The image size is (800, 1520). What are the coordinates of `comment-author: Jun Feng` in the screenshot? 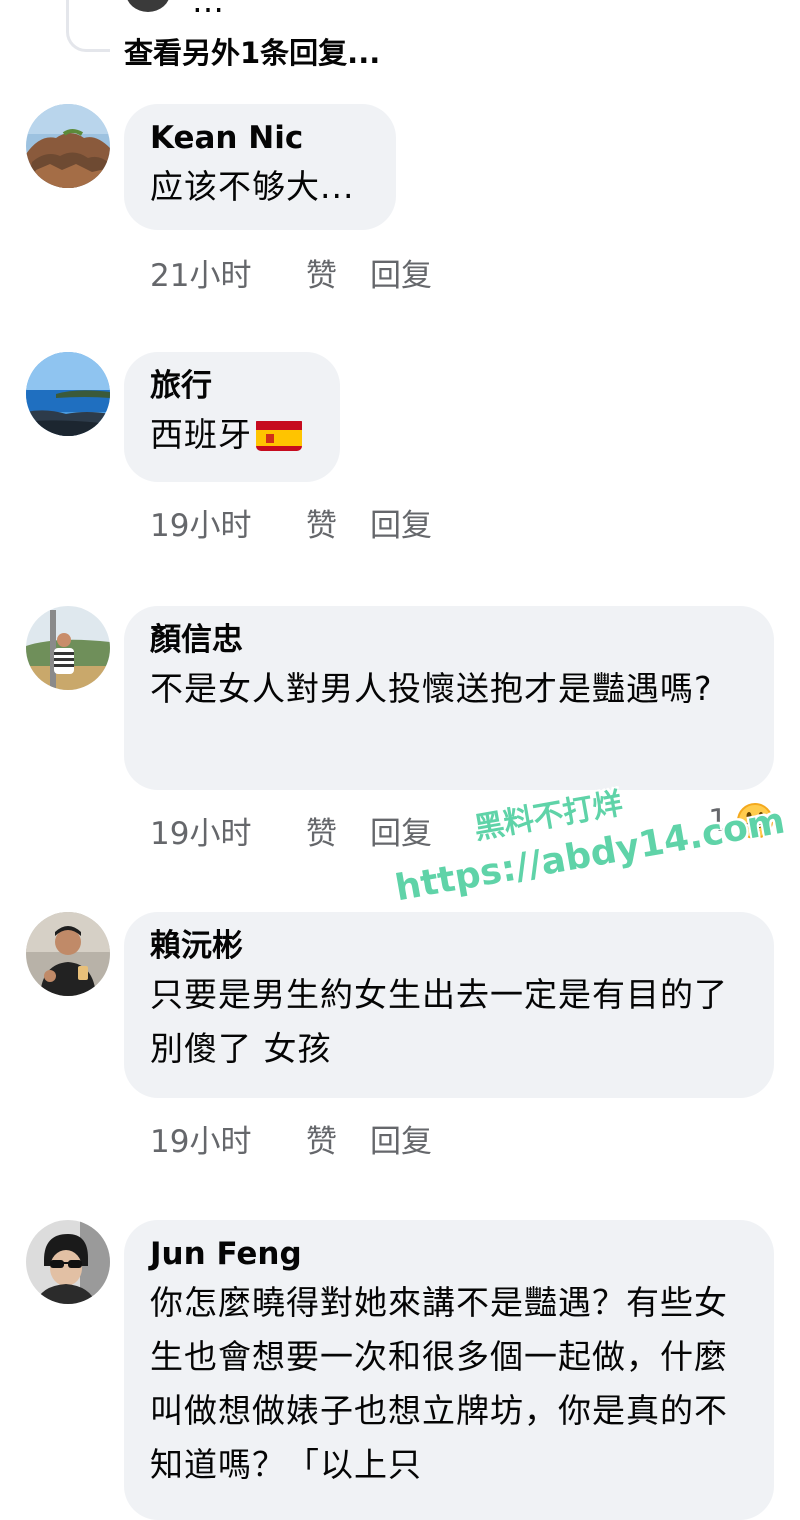 It's located at (449, 1254).